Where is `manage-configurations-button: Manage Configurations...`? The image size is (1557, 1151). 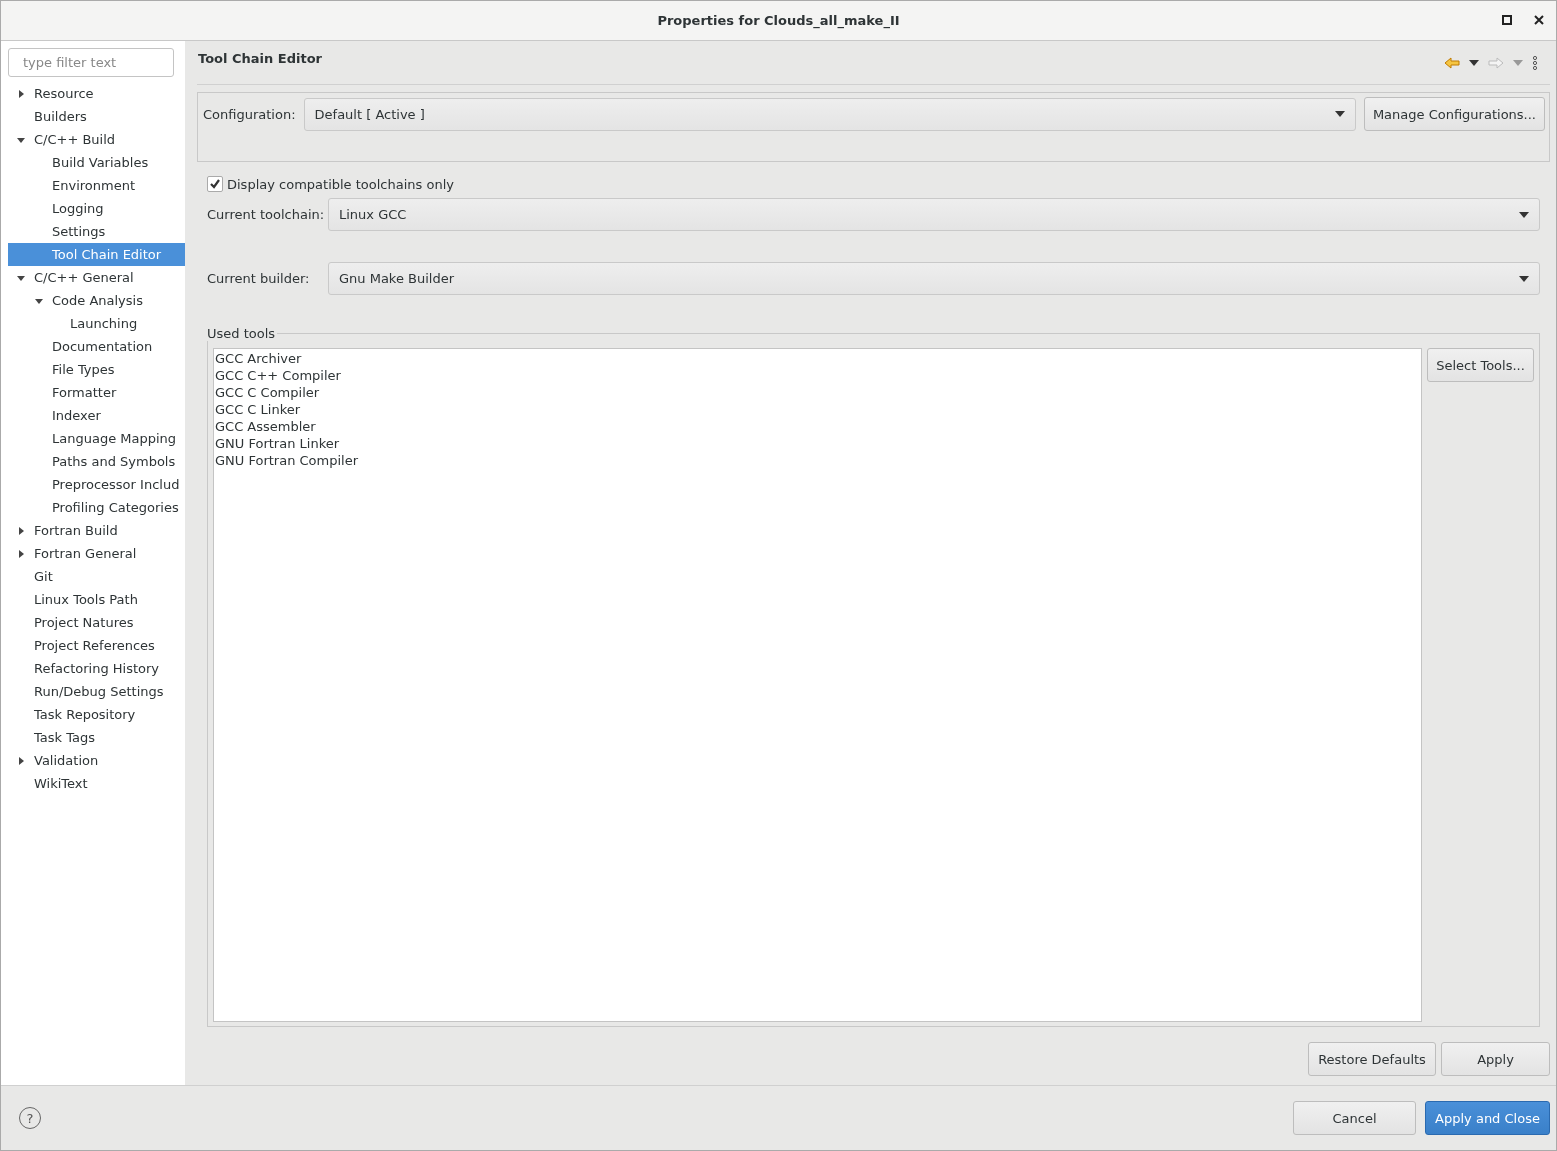
manage-configurations-button: Manage Configurations... is located at coordinates (1454, 114).